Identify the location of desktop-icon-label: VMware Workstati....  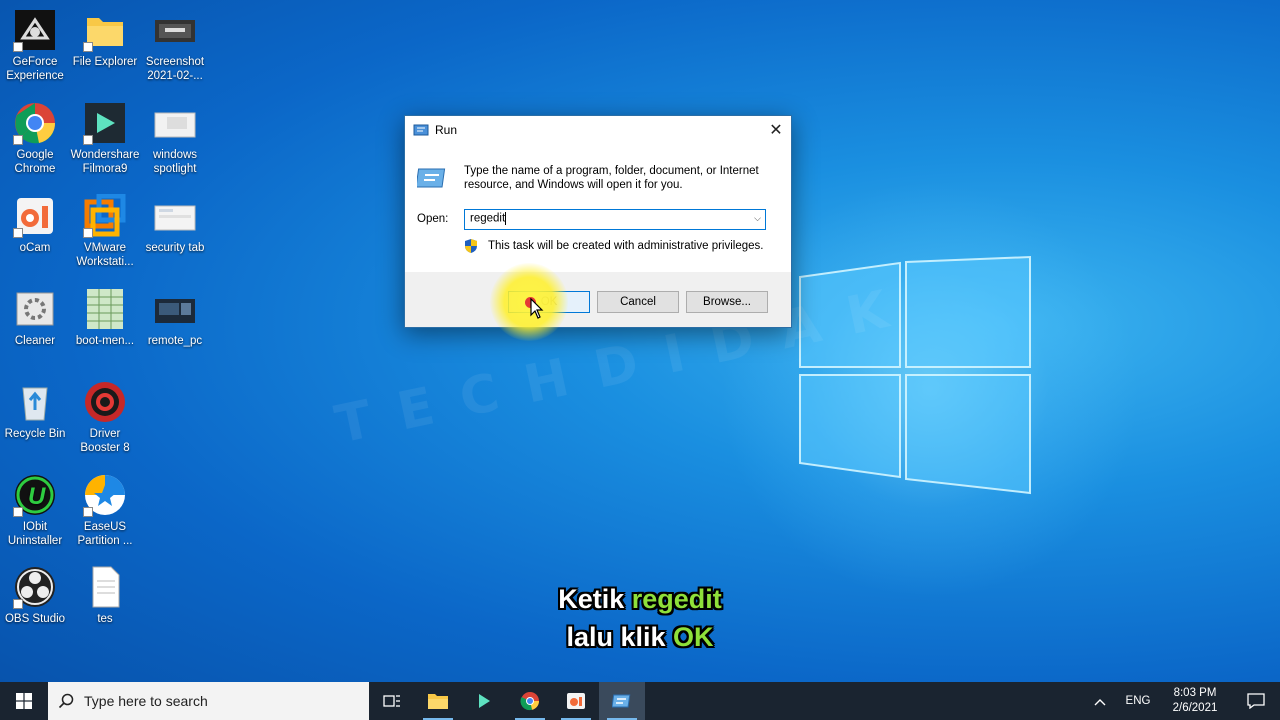
(105, 255).